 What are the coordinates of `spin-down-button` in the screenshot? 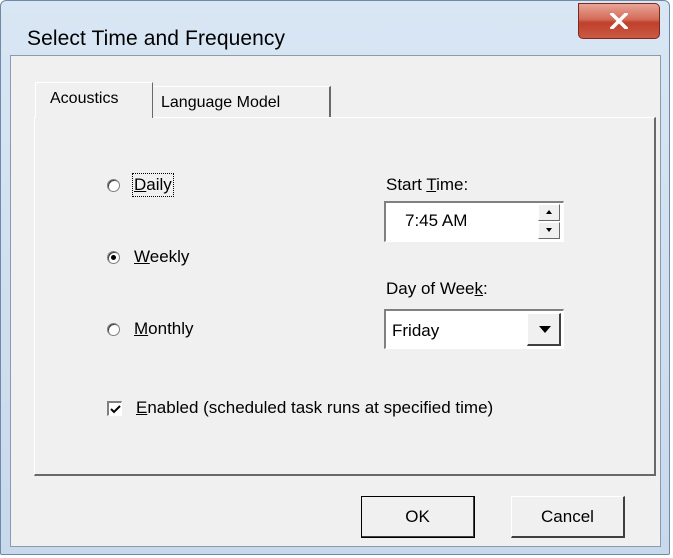 It's located at (549, 230).